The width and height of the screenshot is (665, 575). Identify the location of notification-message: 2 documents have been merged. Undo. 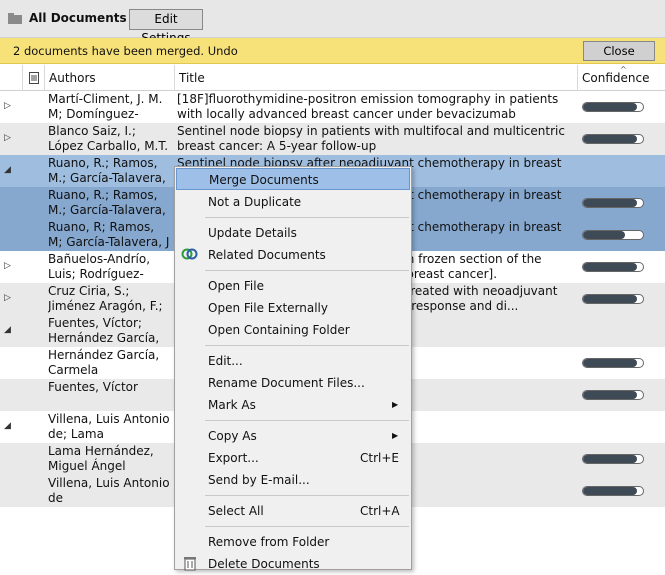
(125, 51).